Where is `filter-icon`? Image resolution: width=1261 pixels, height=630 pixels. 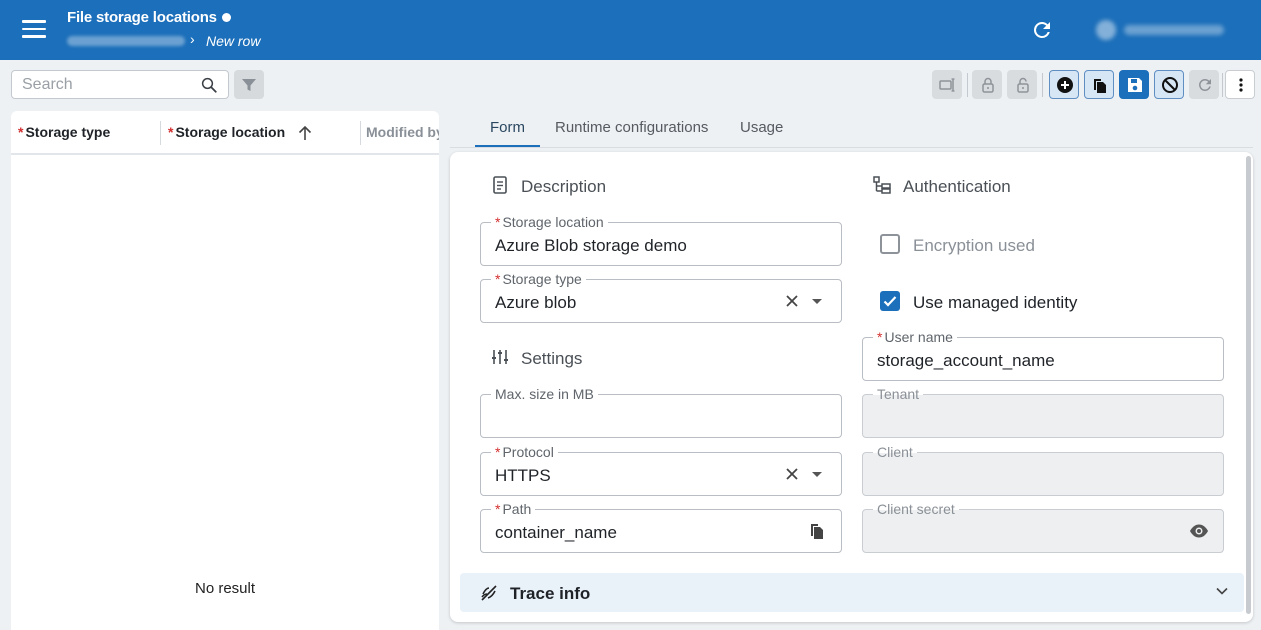 filter-icon is located at coordinates (249, 85).